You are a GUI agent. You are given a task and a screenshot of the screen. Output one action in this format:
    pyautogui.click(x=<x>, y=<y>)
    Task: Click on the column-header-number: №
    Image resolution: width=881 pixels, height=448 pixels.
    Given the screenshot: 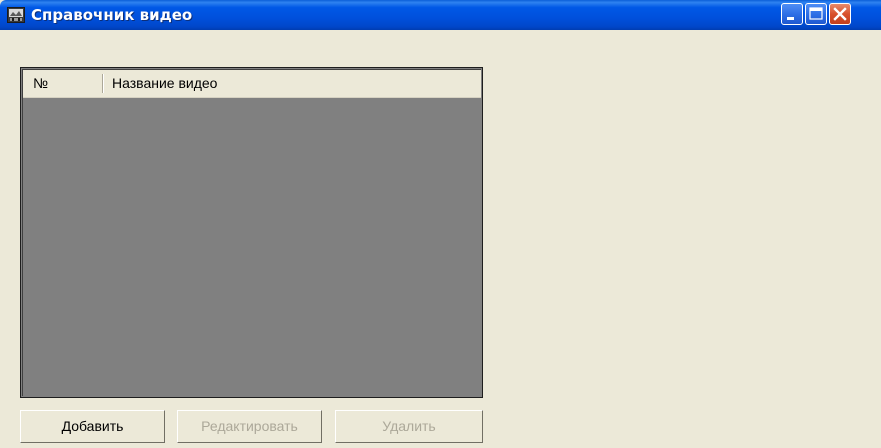 What is the action you would take?
    pyautogui.click(x=73, y=83)
    